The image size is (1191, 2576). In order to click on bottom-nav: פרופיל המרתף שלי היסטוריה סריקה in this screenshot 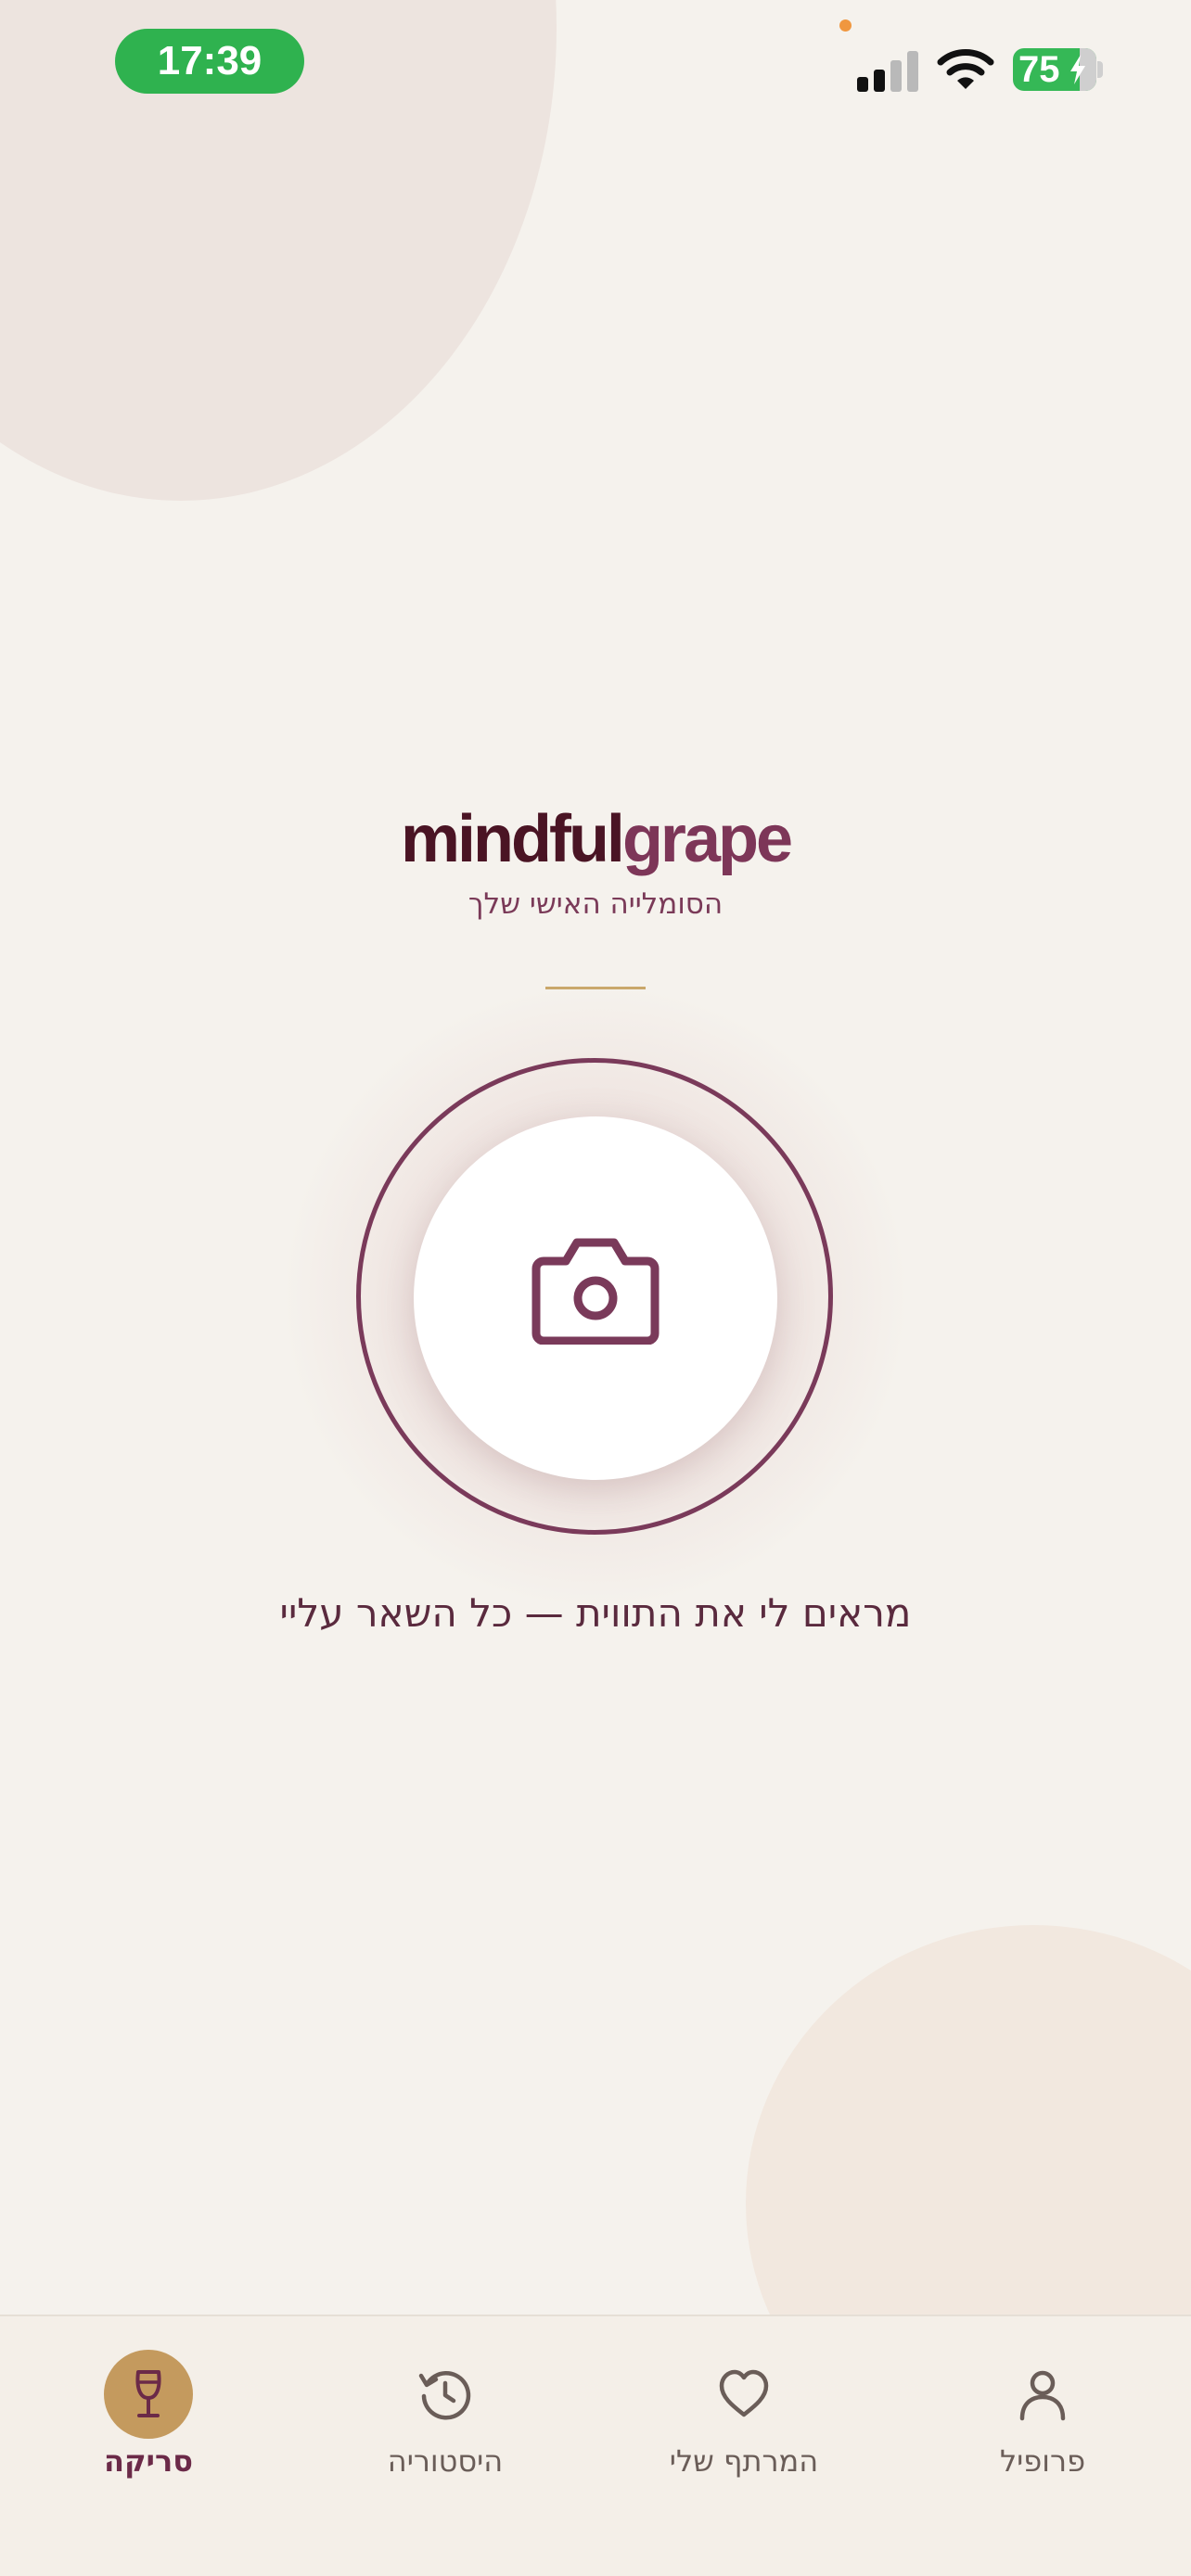, I will do `click(595, 2446)`.